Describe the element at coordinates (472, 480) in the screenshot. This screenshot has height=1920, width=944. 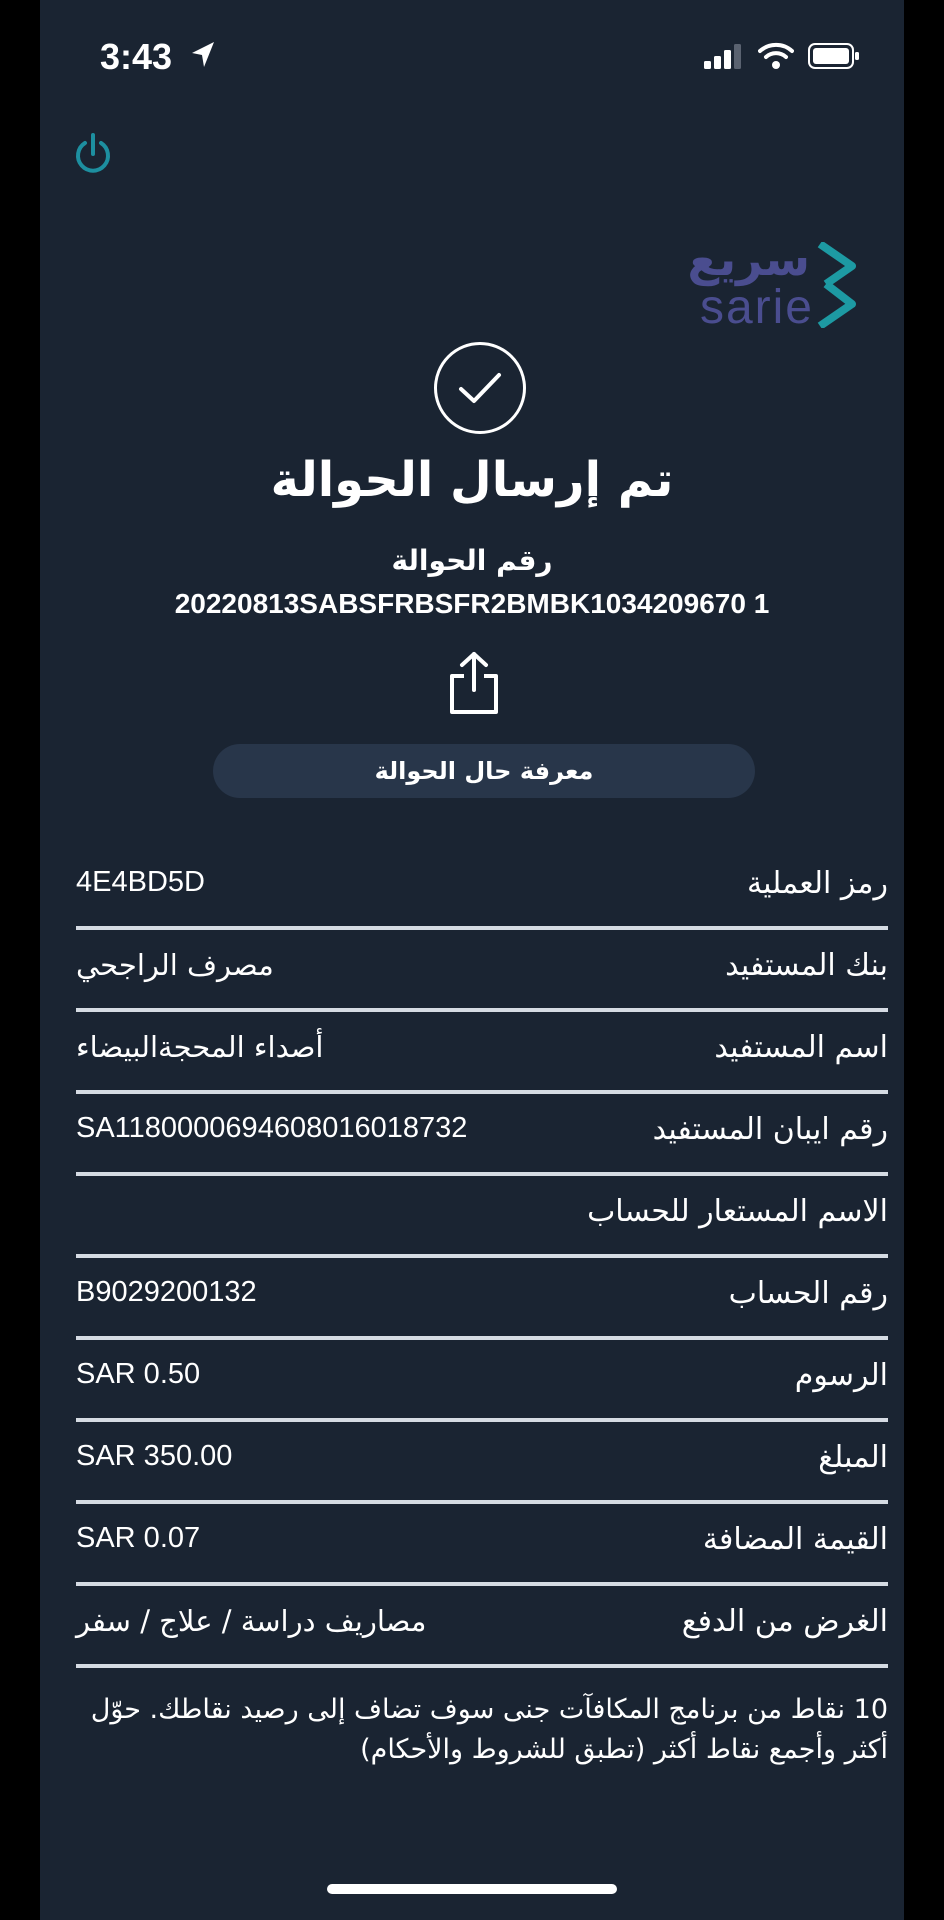
I see `page-title: تم إرسال الحوالة` at that location.